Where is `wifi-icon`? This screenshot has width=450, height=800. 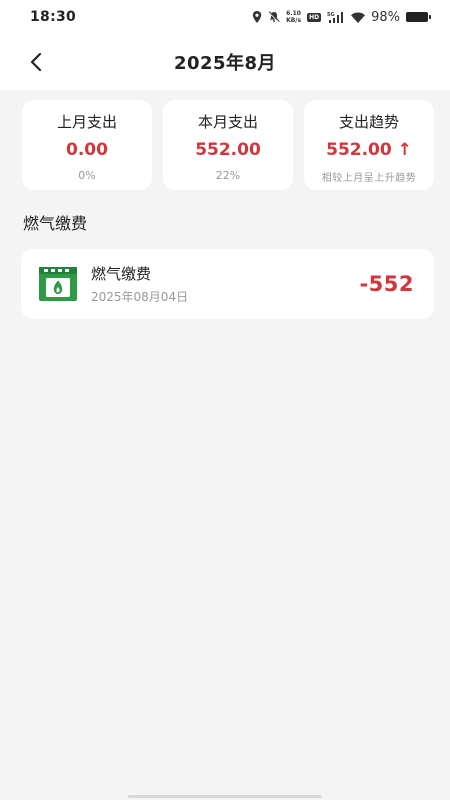
wifi-icon is located at coordinates (358, 17).